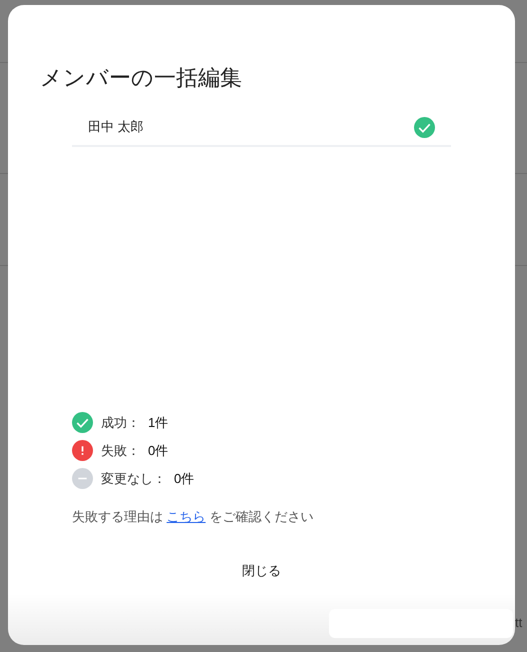 The width and height of the screenshot is (527, 652). What do you see at coordinates (186, 516) in the screenshot?
I see `reason-link: こちら` at bounding box center [186, 516].